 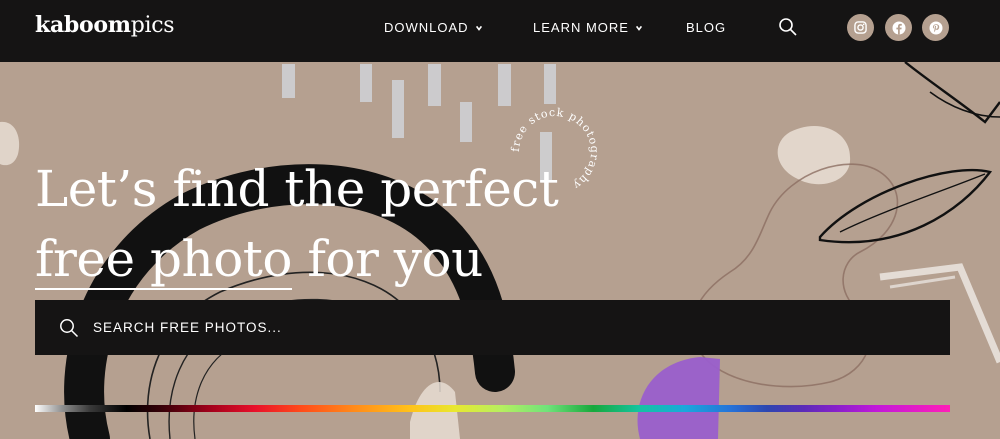 I want to click on facebook-button, so click(x=898, y=27).